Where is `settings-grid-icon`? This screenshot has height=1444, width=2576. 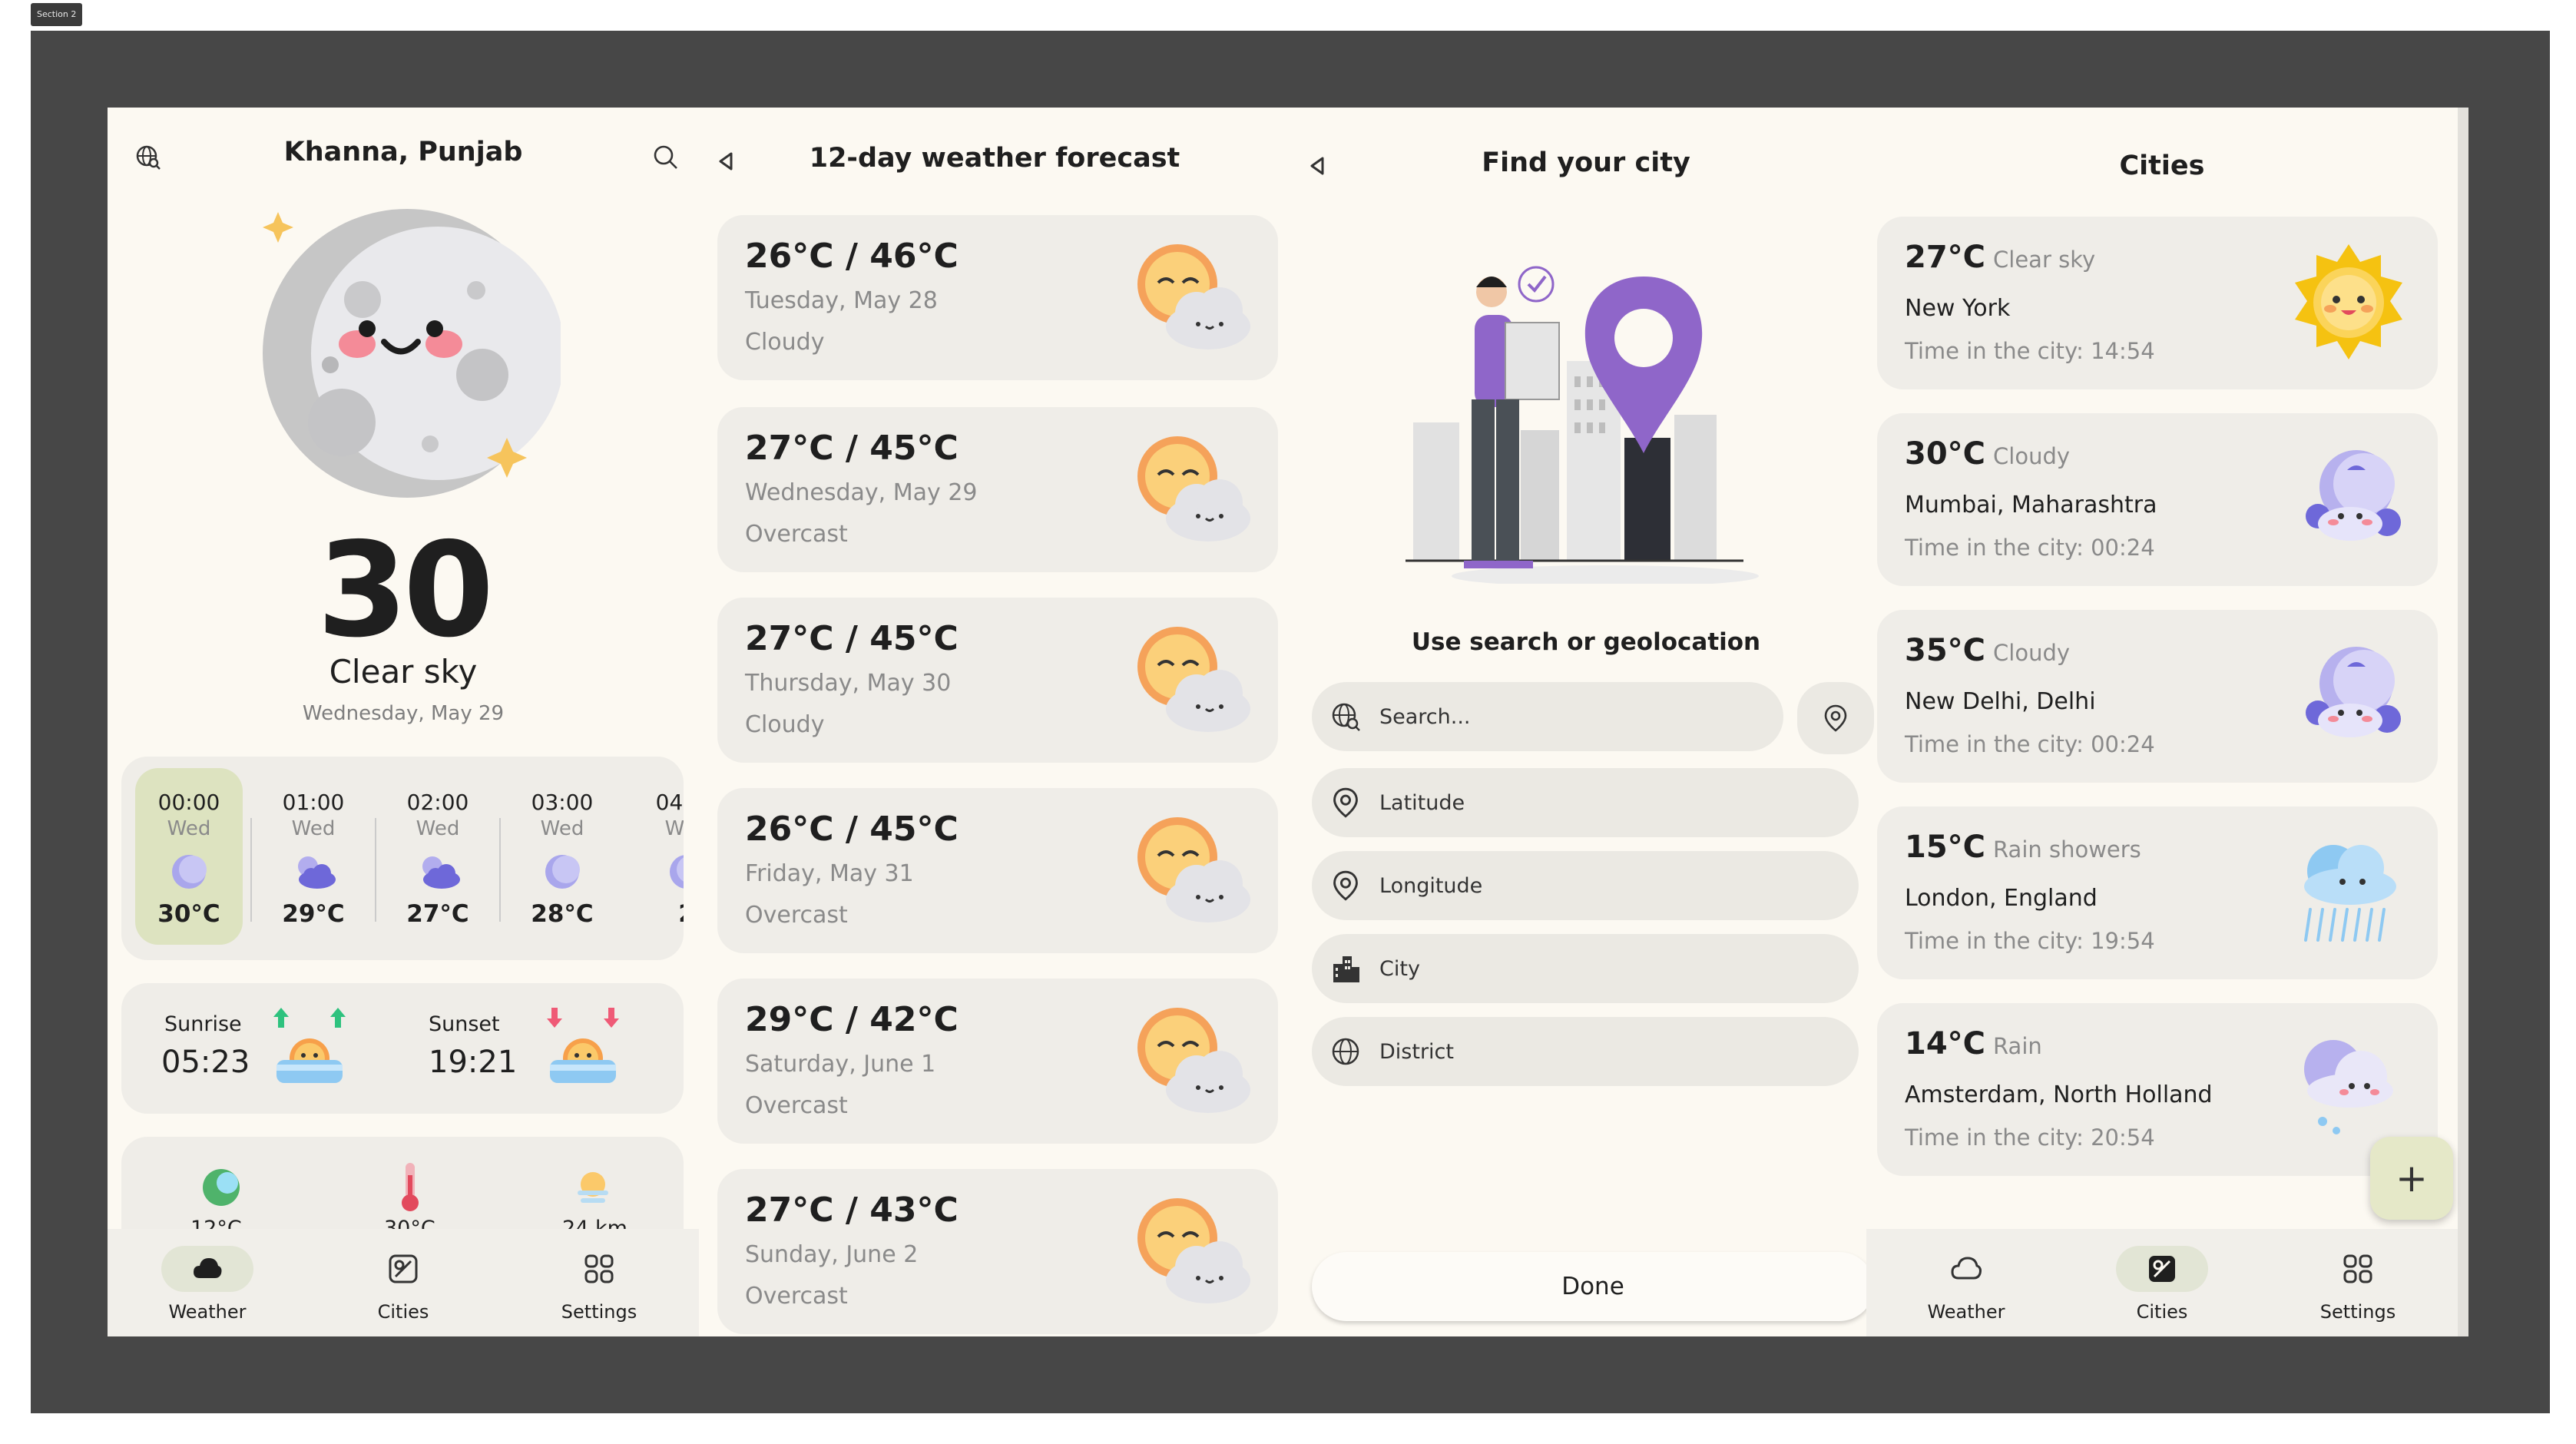 settings-grid-icon is located at coordinates (2358, 1268).